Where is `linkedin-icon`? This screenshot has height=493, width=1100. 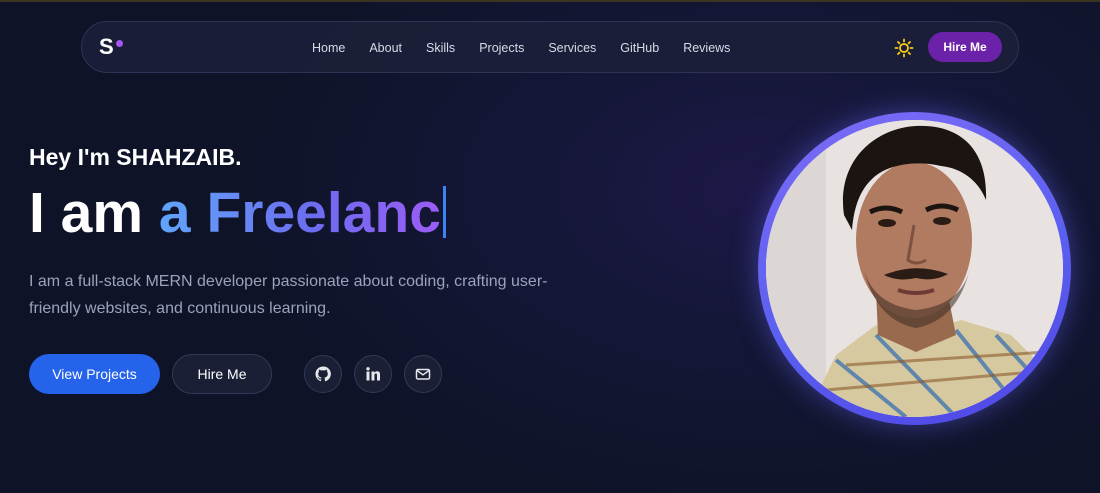
linkedin-icon is located at coordinates (373, 374).